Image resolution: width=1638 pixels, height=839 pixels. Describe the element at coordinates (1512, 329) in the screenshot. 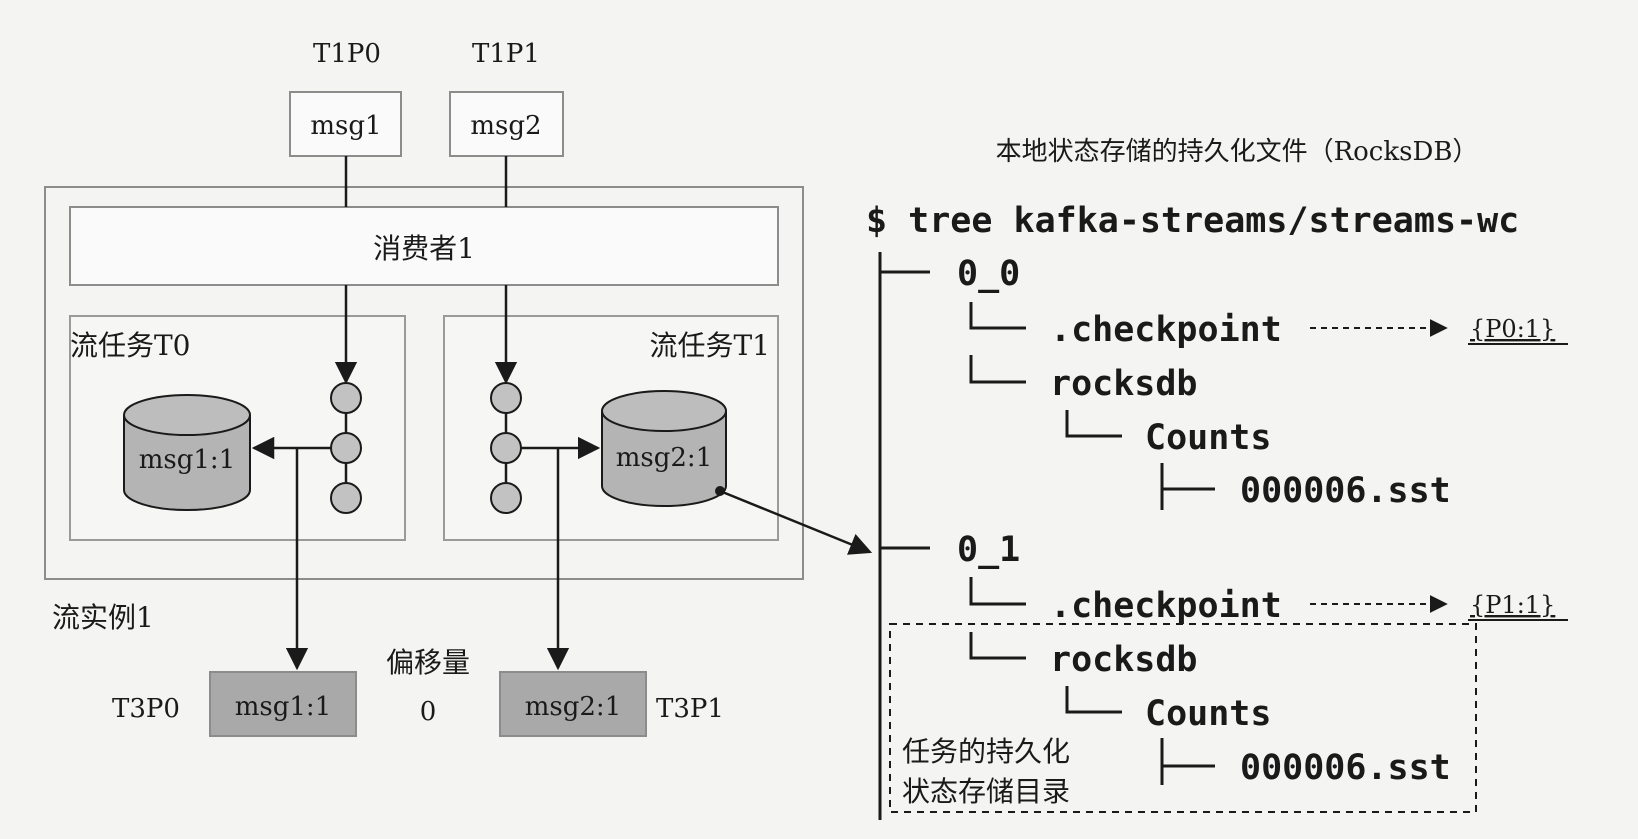

I see `checkpoint-value-0: {P0:1}` at that location.